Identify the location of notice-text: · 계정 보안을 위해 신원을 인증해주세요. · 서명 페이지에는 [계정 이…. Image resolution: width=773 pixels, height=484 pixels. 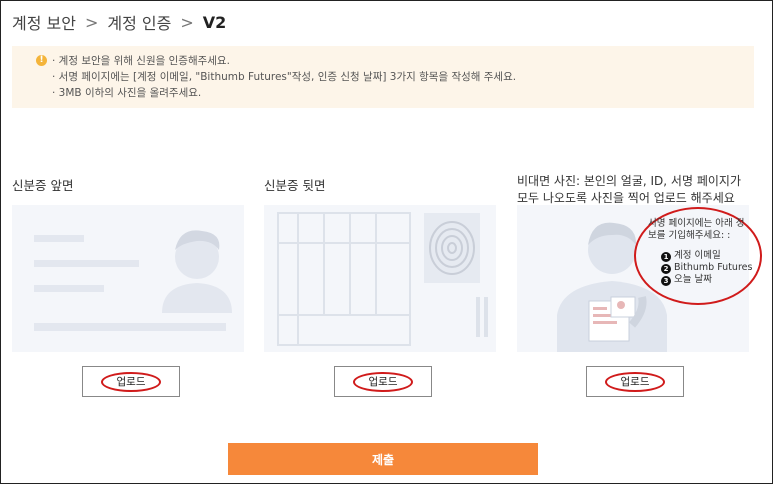
(284, 77).